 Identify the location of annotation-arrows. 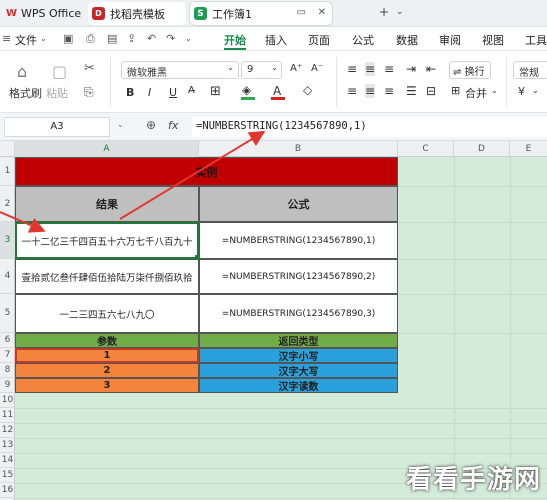
(133, 181).